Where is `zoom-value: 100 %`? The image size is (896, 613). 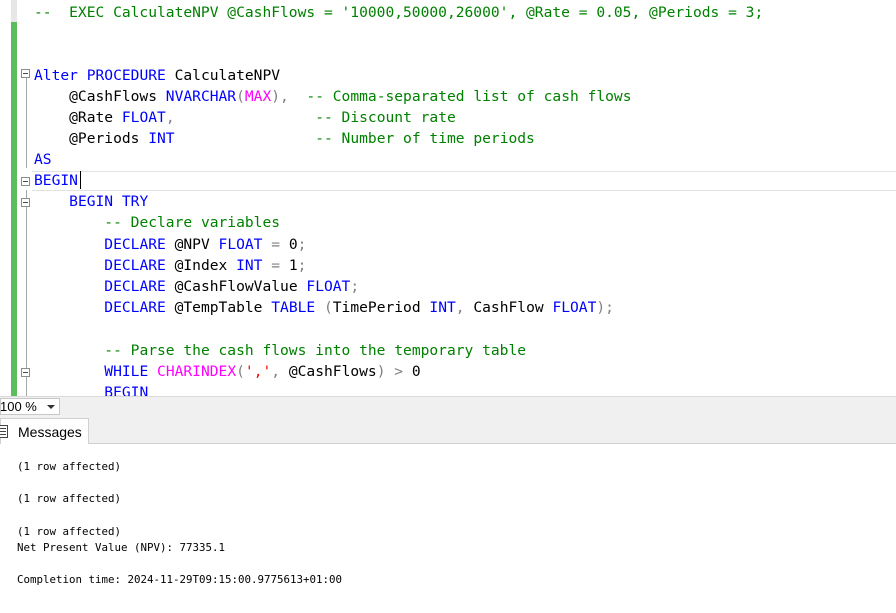
zoom-value: 100 % is located at coordinates (18, 406).